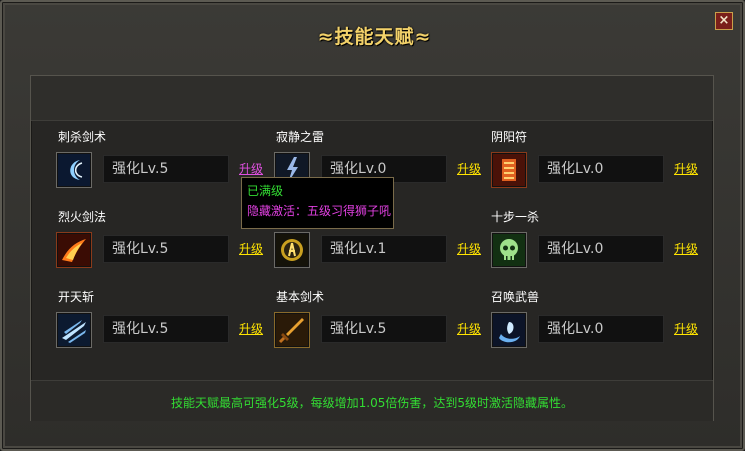 This screenshot has width=745, height=451. What do you see at coordinates (372, 403) in the screenshot?
I see `talent-info-text: 技能天赋最高可强化5级，每级增加1.05倍伤害，达到5级时激活隐藏属性。` at bounding box center [372, 403].